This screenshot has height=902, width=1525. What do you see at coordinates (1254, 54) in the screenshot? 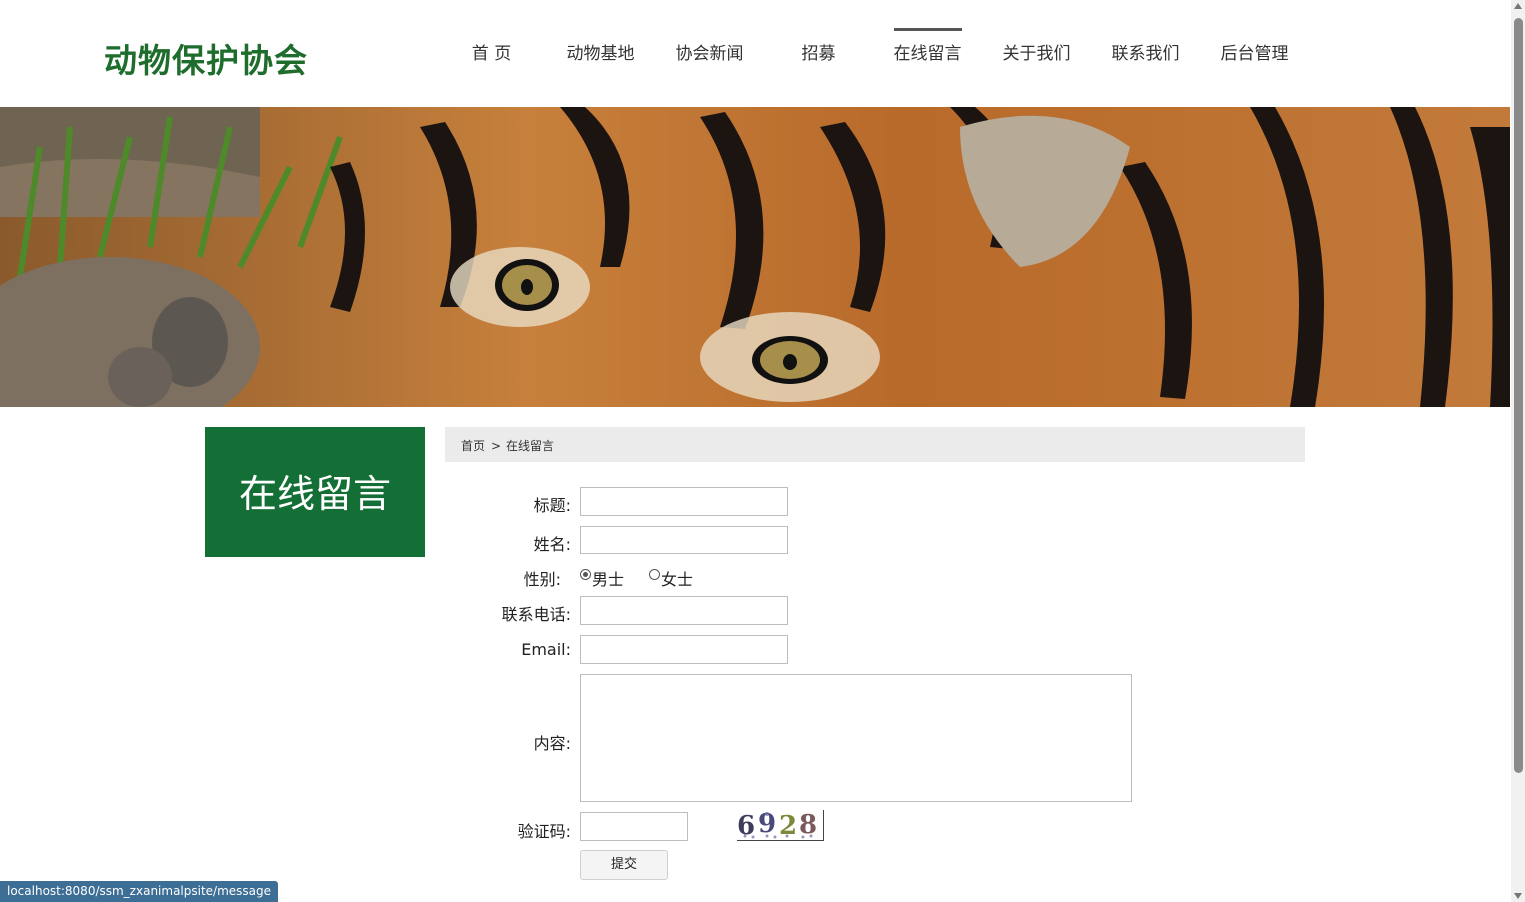
I see `nav-admin: 后台管理` at bounding box center [1254, 54].